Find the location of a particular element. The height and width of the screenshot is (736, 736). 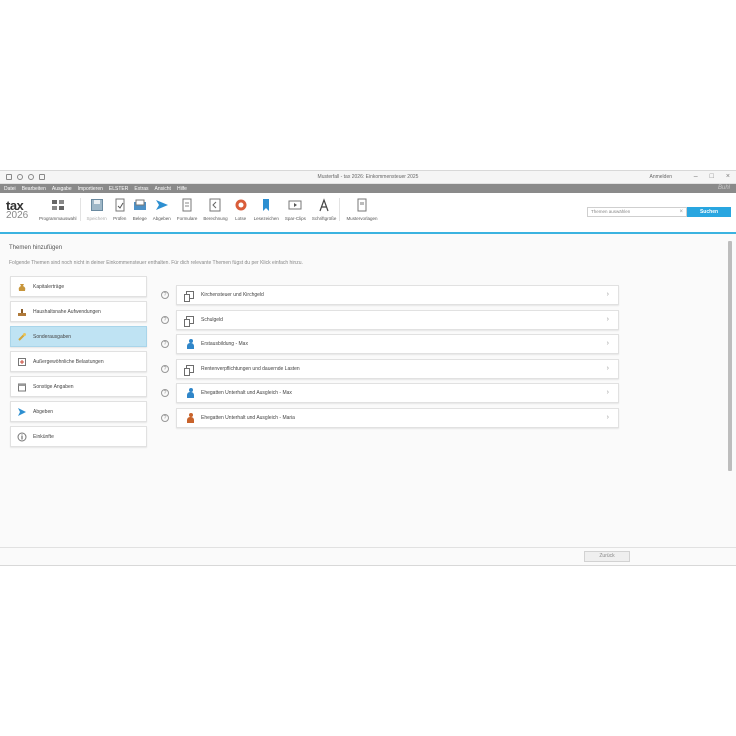

berechnung-button: Berechnung is located at coordinates (215, 209).